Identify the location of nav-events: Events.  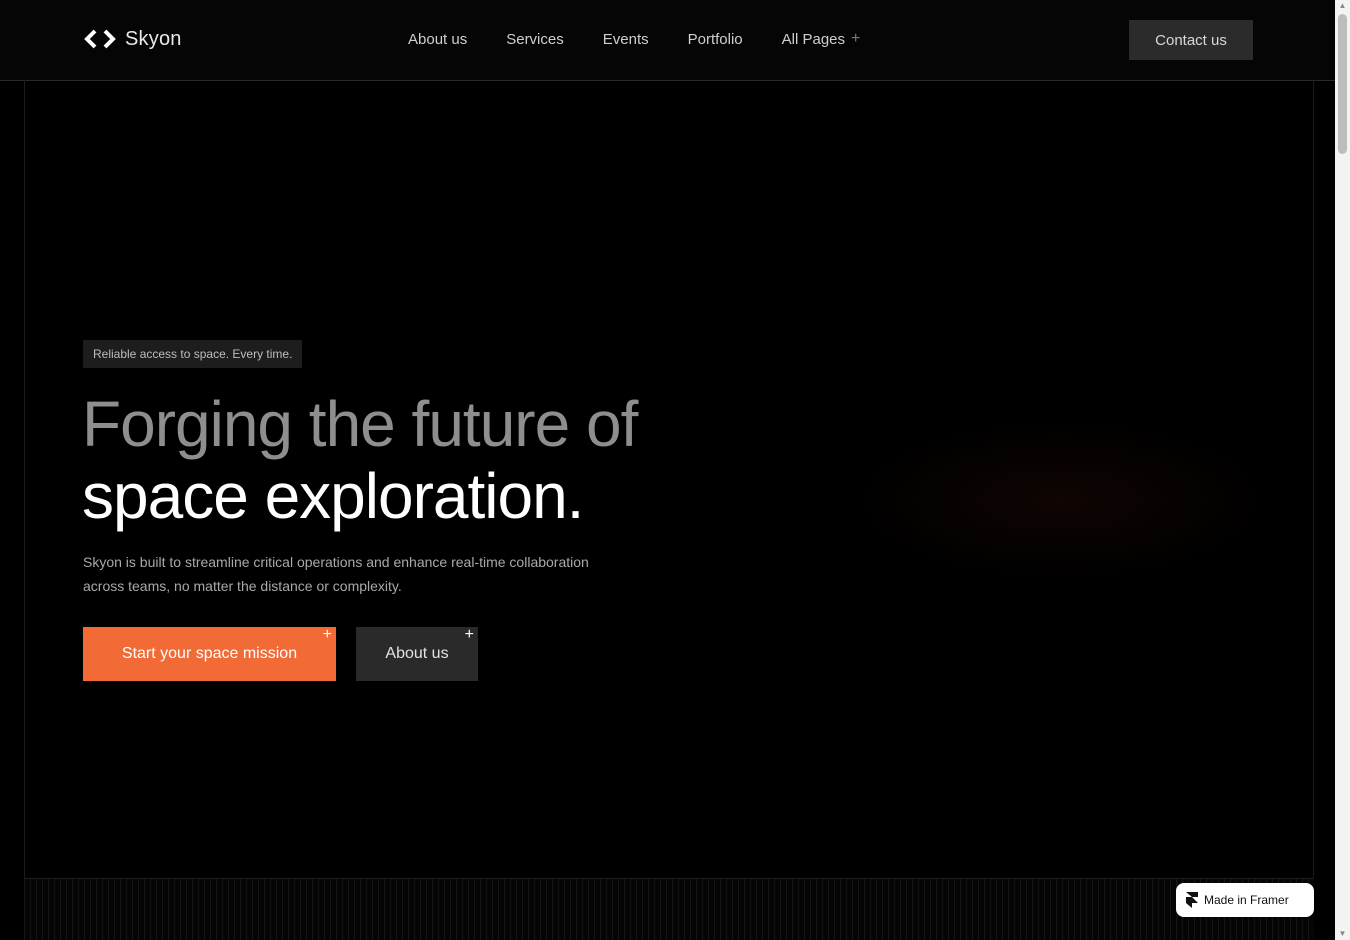
(626, 39).